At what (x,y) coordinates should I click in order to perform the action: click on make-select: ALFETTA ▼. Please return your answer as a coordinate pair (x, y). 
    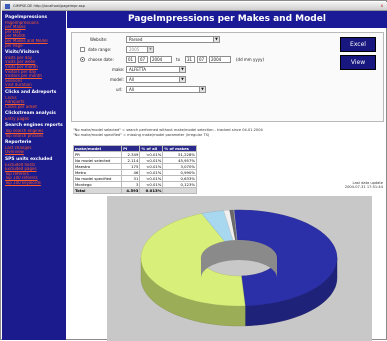
    Looking at the image, I should click on (156, 69).